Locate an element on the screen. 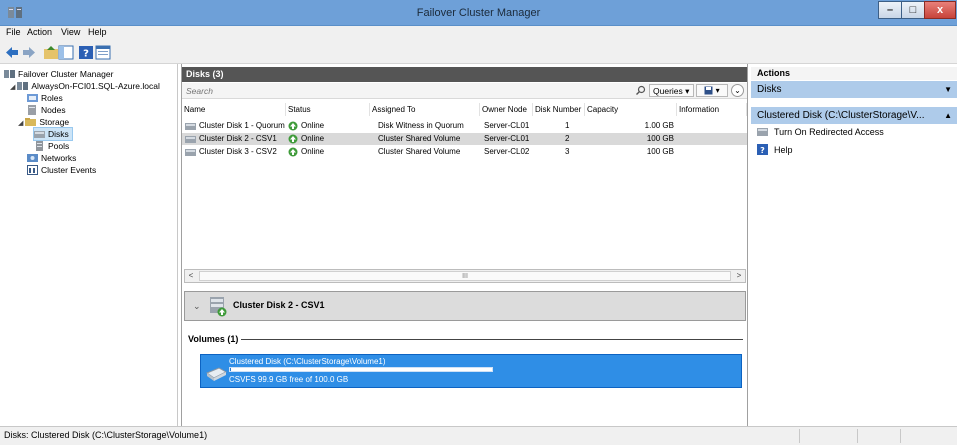 The height and width of the screenshot is (445, 957). tree-item-cluster-events: Cluster Events is located at coordinates (61, 170).